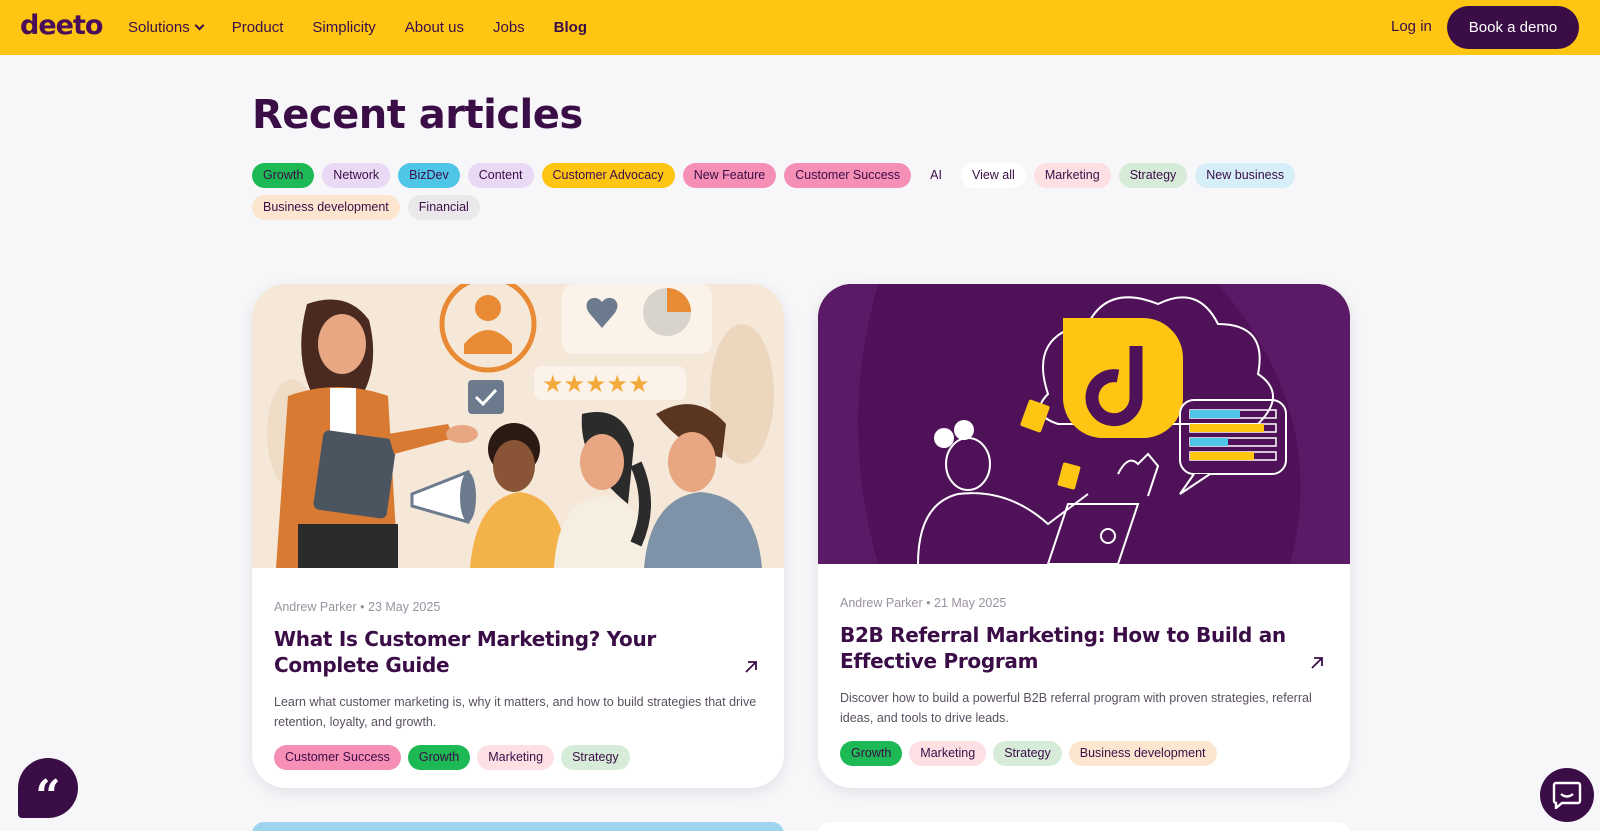  I want to click on filter-chip-customer-advocacy: Customer Advocacy, so click(608, 175).